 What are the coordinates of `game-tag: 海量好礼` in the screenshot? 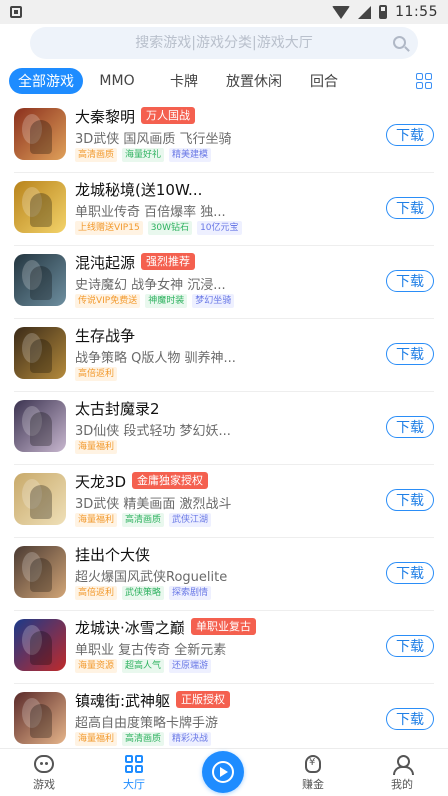 It's located at (143, 155).